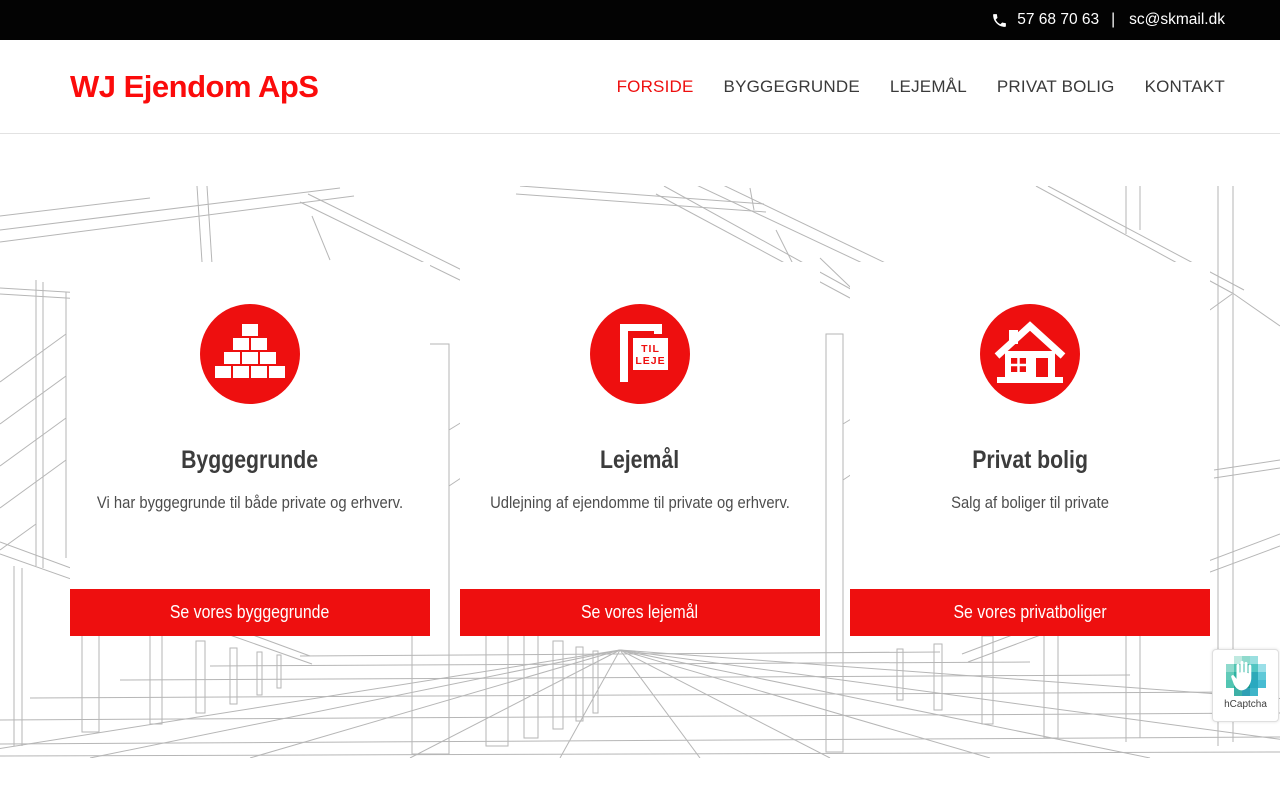  I want to click on house-icon, so click(1030, 354).